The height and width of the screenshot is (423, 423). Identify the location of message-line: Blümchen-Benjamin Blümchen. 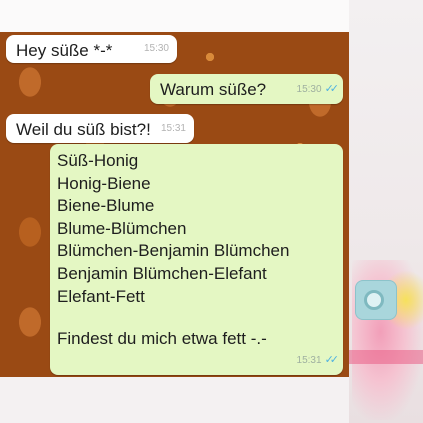
(173, 251).